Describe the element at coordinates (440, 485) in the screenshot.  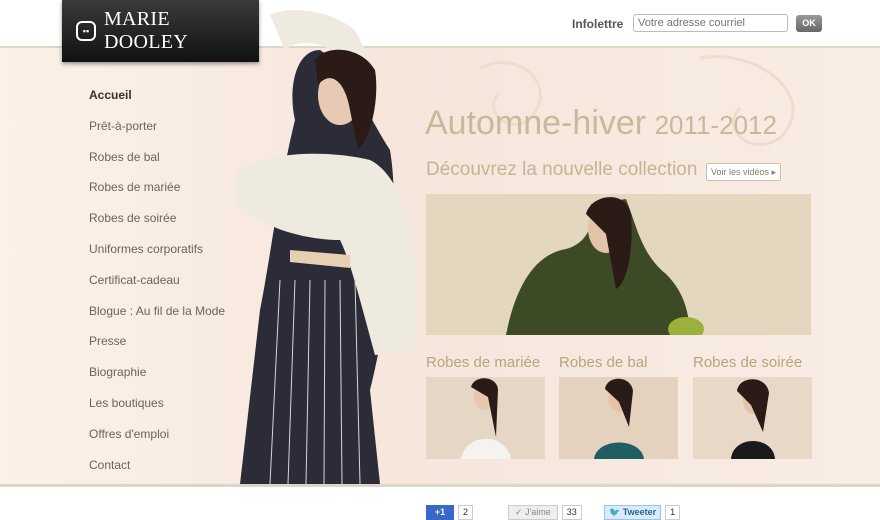
I see `bottom-divider` at that location.